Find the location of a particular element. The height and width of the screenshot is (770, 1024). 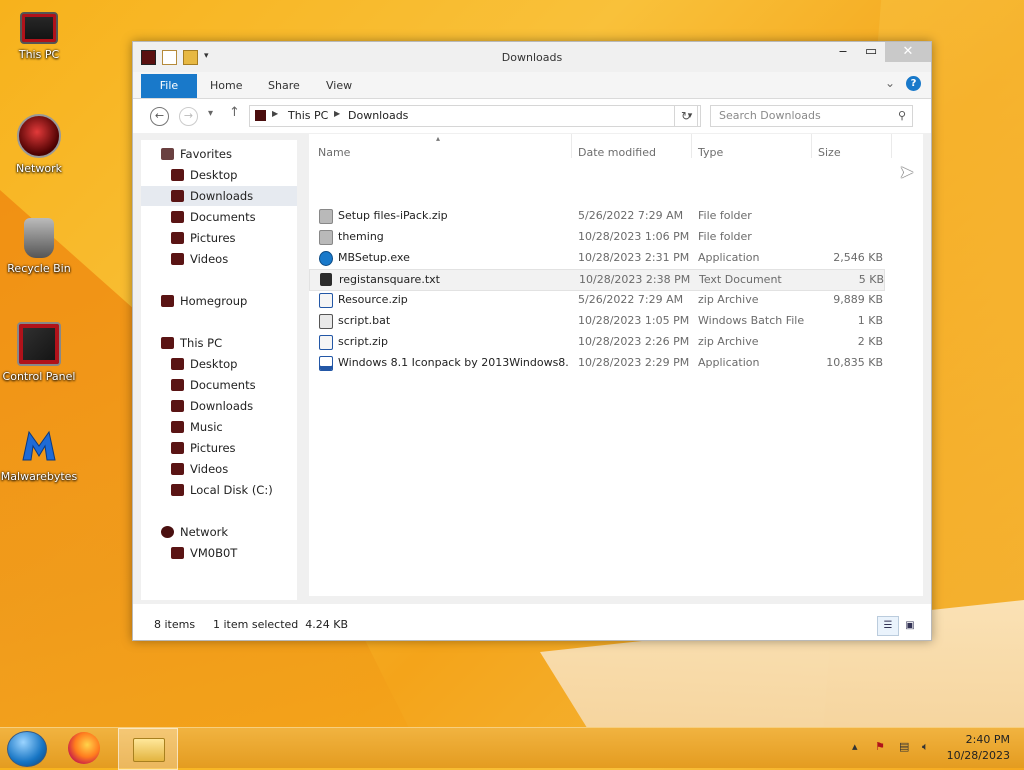

nav-pc-desktop: Desktop is located at coordinates (204, 364).